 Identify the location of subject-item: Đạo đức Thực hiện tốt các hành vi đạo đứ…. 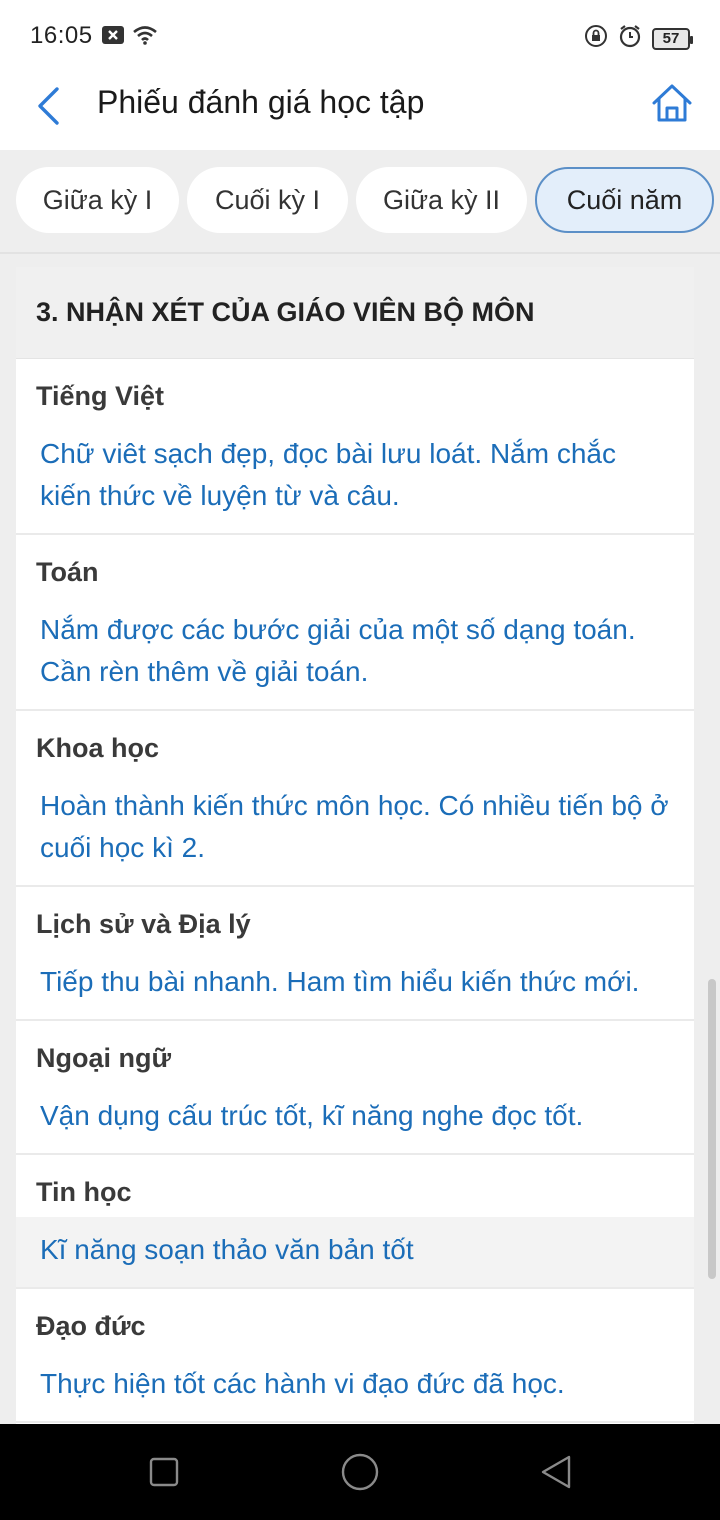
(355, 1356).